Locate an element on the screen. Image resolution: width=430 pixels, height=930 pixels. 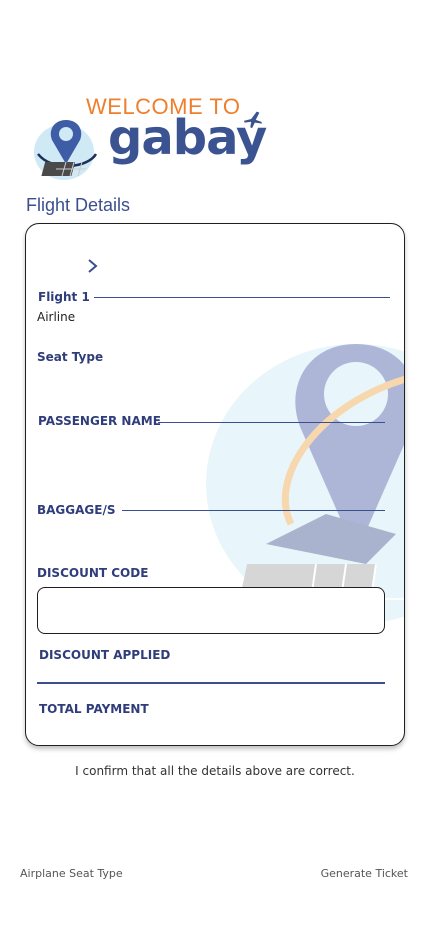
flight-label: Flight 1 is located at coordinates (64, 297).